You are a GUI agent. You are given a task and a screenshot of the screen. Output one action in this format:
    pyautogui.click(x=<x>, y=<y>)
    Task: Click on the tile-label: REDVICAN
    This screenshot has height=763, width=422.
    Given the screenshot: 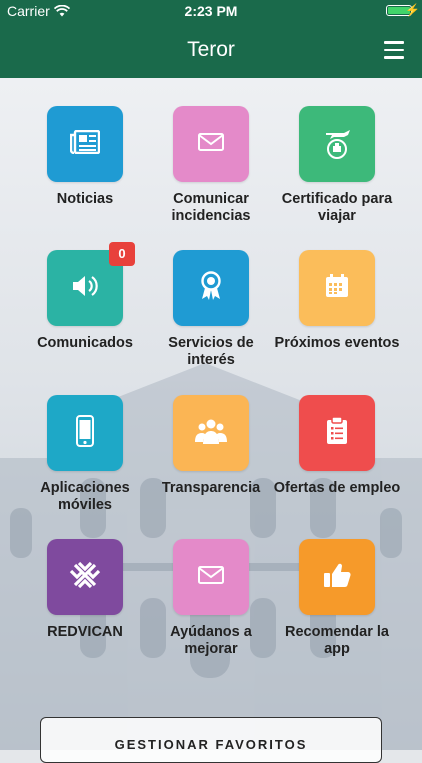 What is the action you would take?
    pyautogui.click(x=85, y=632)
    